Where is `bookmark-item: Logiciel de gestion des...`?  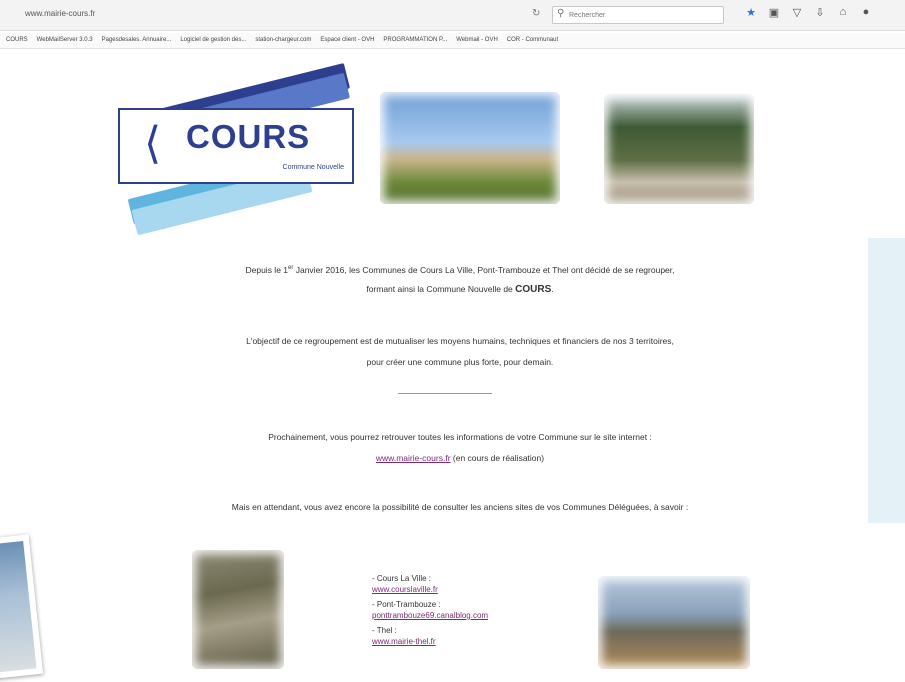 bookmark-item: Logiciel de gestion des... is located at coordinates (213, 40).